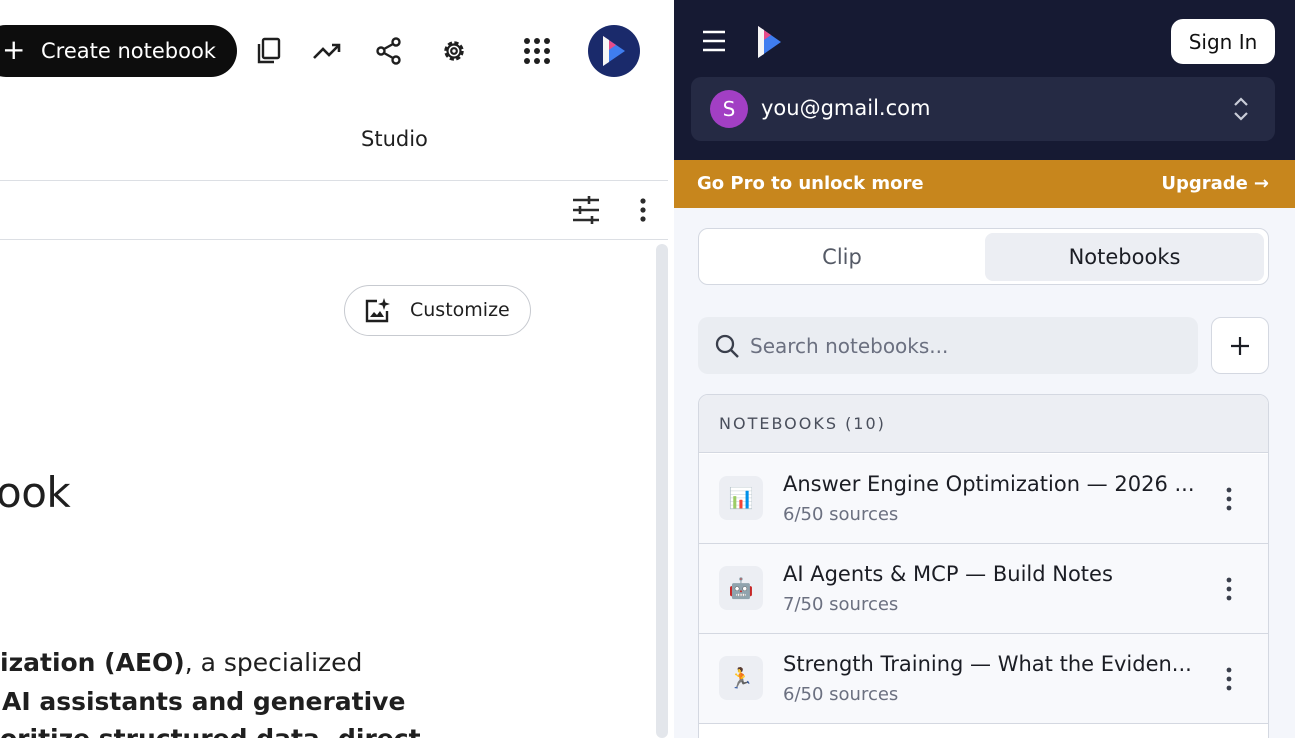 The height and width of the screenshot is (738, 1312). Describe the element at coordinates (714, 41) in the screenshot. I see `hamburger-menu-icon` at that location.